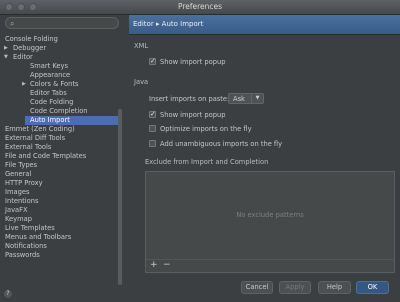  I want to click on sidebar-item-label: Editor, so click(23, 57).